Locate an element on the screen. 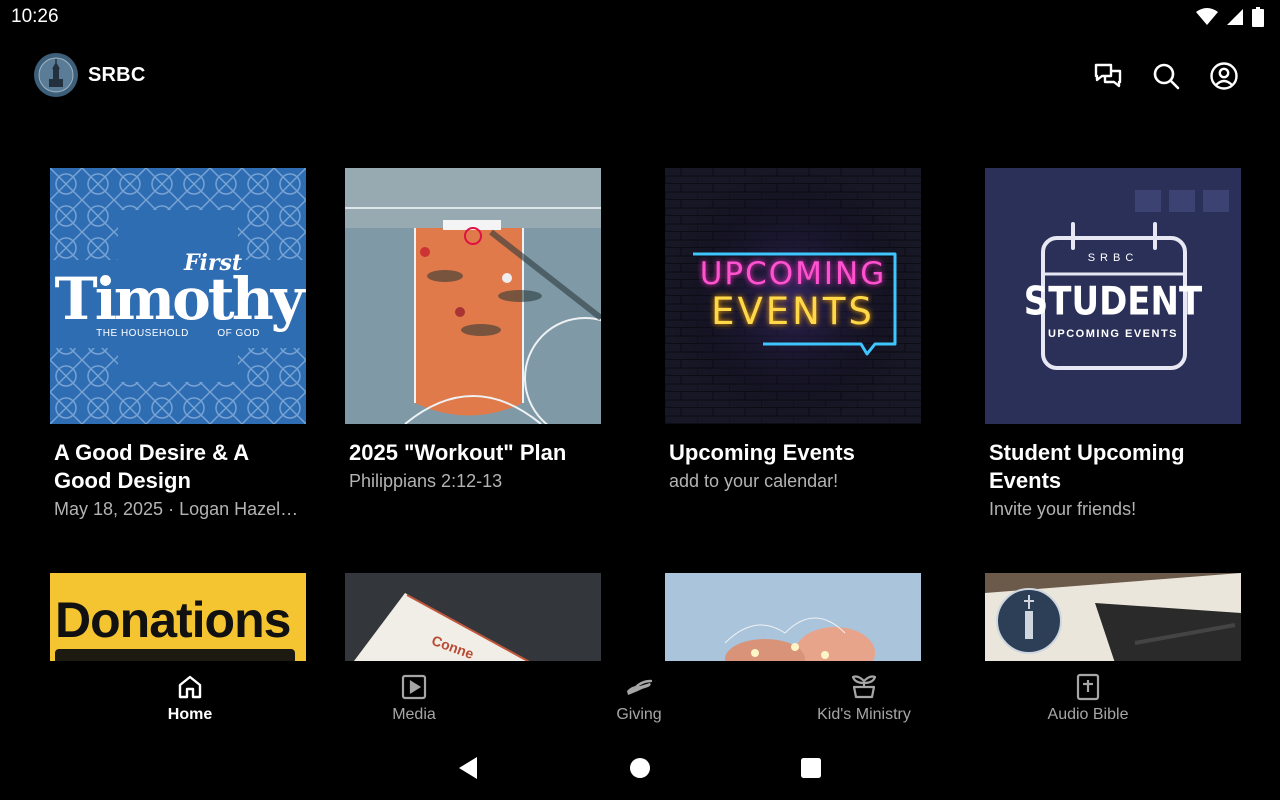  card-bible-study is located at coordinates (1113, 617).